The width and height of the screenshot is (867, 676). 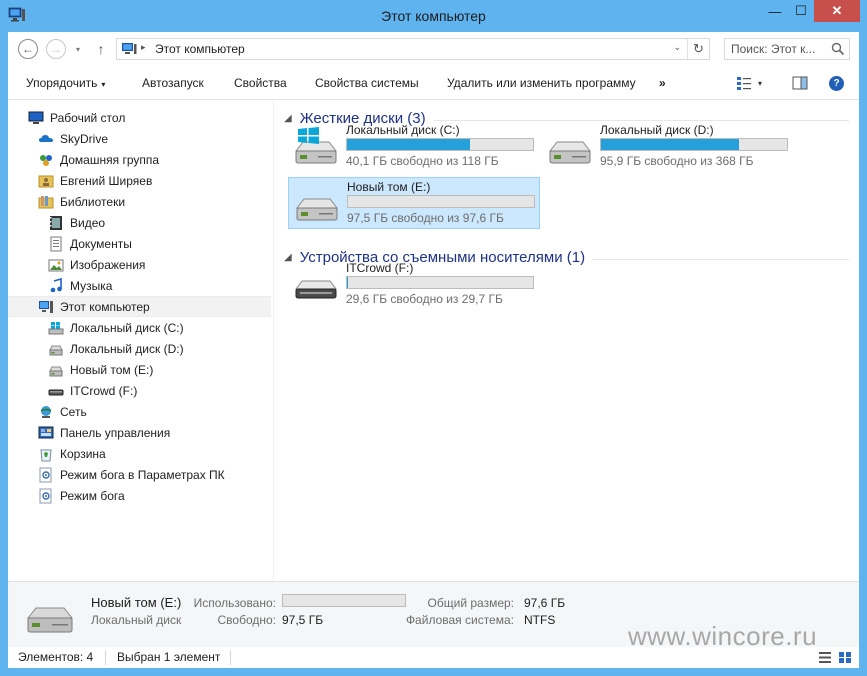 What do you see at coordinates (139, 159) in the screenshot?
I see `sidebar-item: Домашняя группа` at bounding box center [139, 159].